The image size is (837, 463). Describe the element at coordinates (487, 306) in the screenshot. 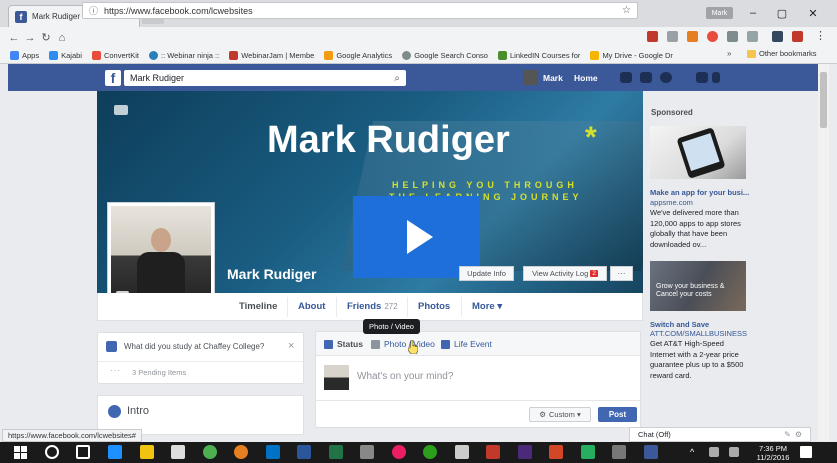

I see `tab-more: More ▾` at that location.